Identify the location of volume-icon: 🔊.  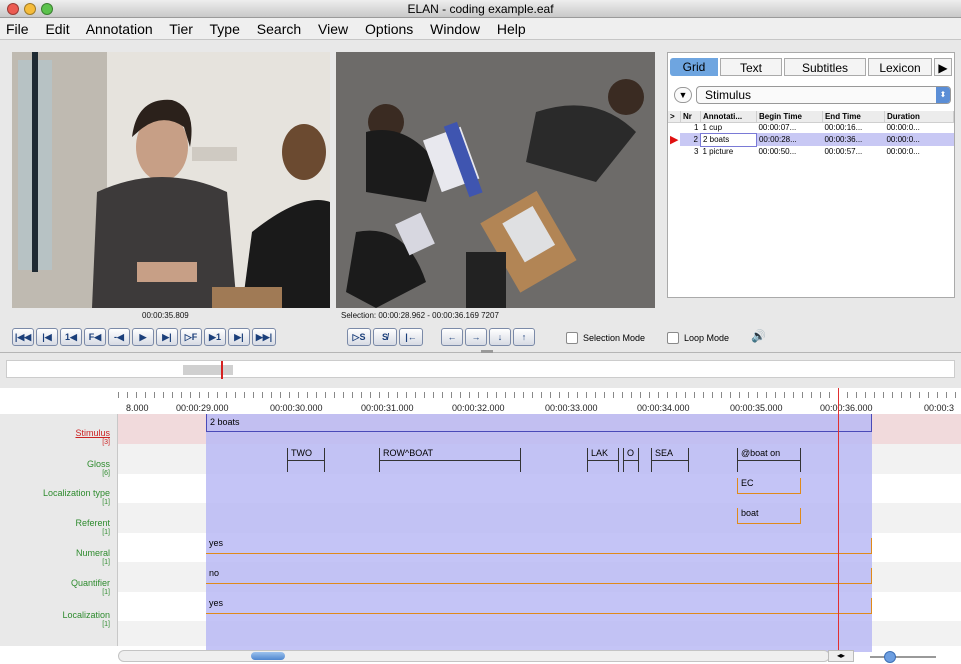
(758, 336).